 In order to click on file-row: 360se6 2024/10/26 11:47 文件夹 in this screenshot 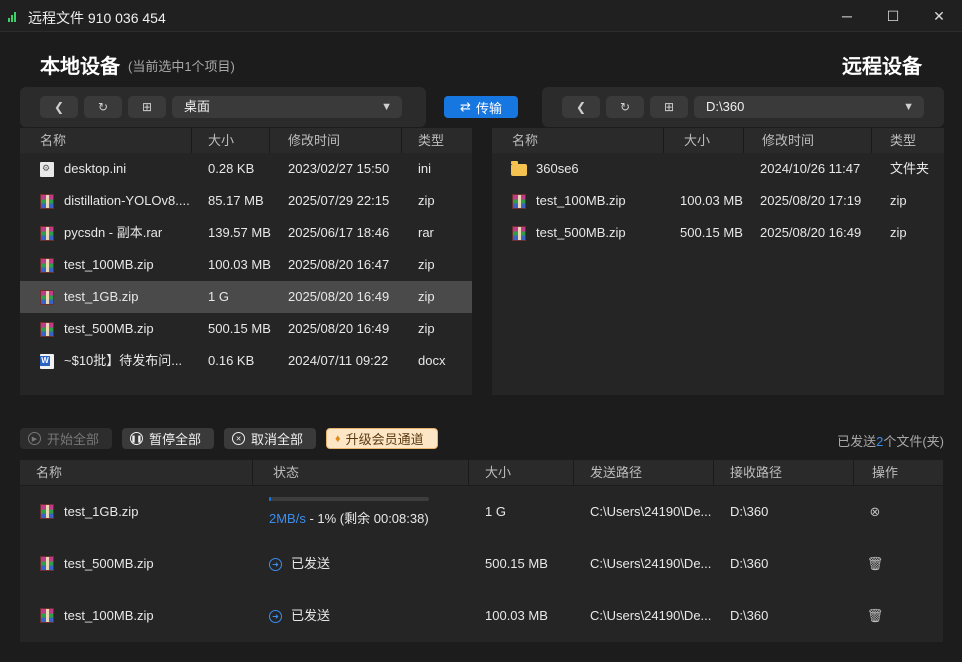, I will do `click(718, 169)`.